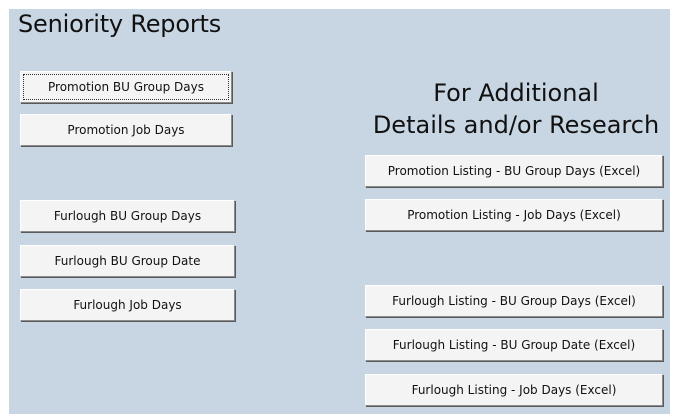  What do you see at coordinates (126, 87) in the screenshot?
I see `promotion-bu-group-days-button: Promotion BU Group Days` at bounding box center [126, 87].